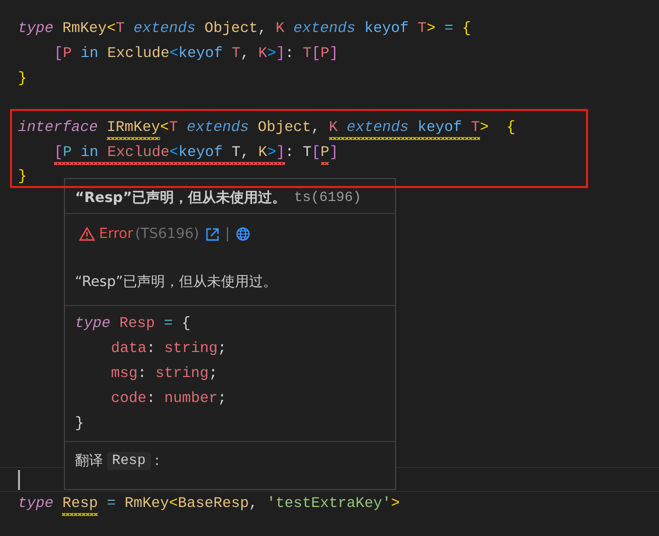 Image resolution: width=659 pixels, height=536 pixels. What do you see at coordinates (116, 234) in the screenshot?
I see `severity-label: Error` at bounding box center [116, 234].